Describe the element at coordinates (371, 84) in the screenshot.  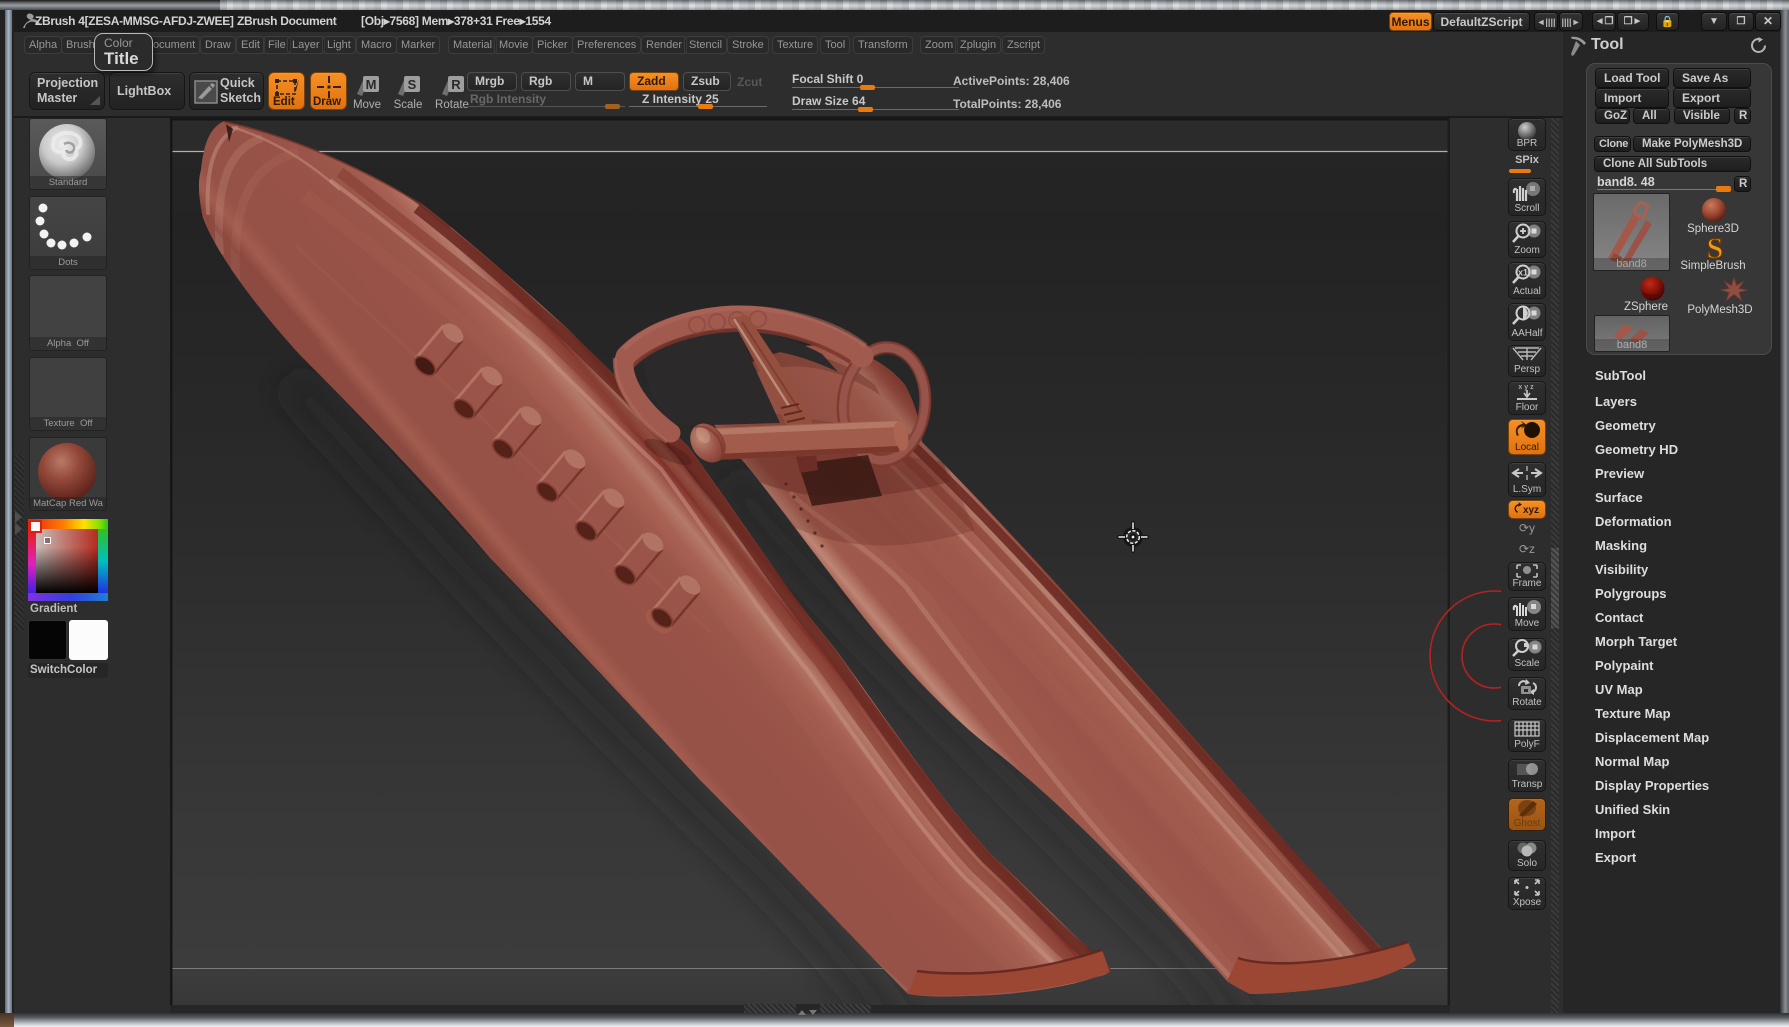
I see `svg-text: M` at that location.